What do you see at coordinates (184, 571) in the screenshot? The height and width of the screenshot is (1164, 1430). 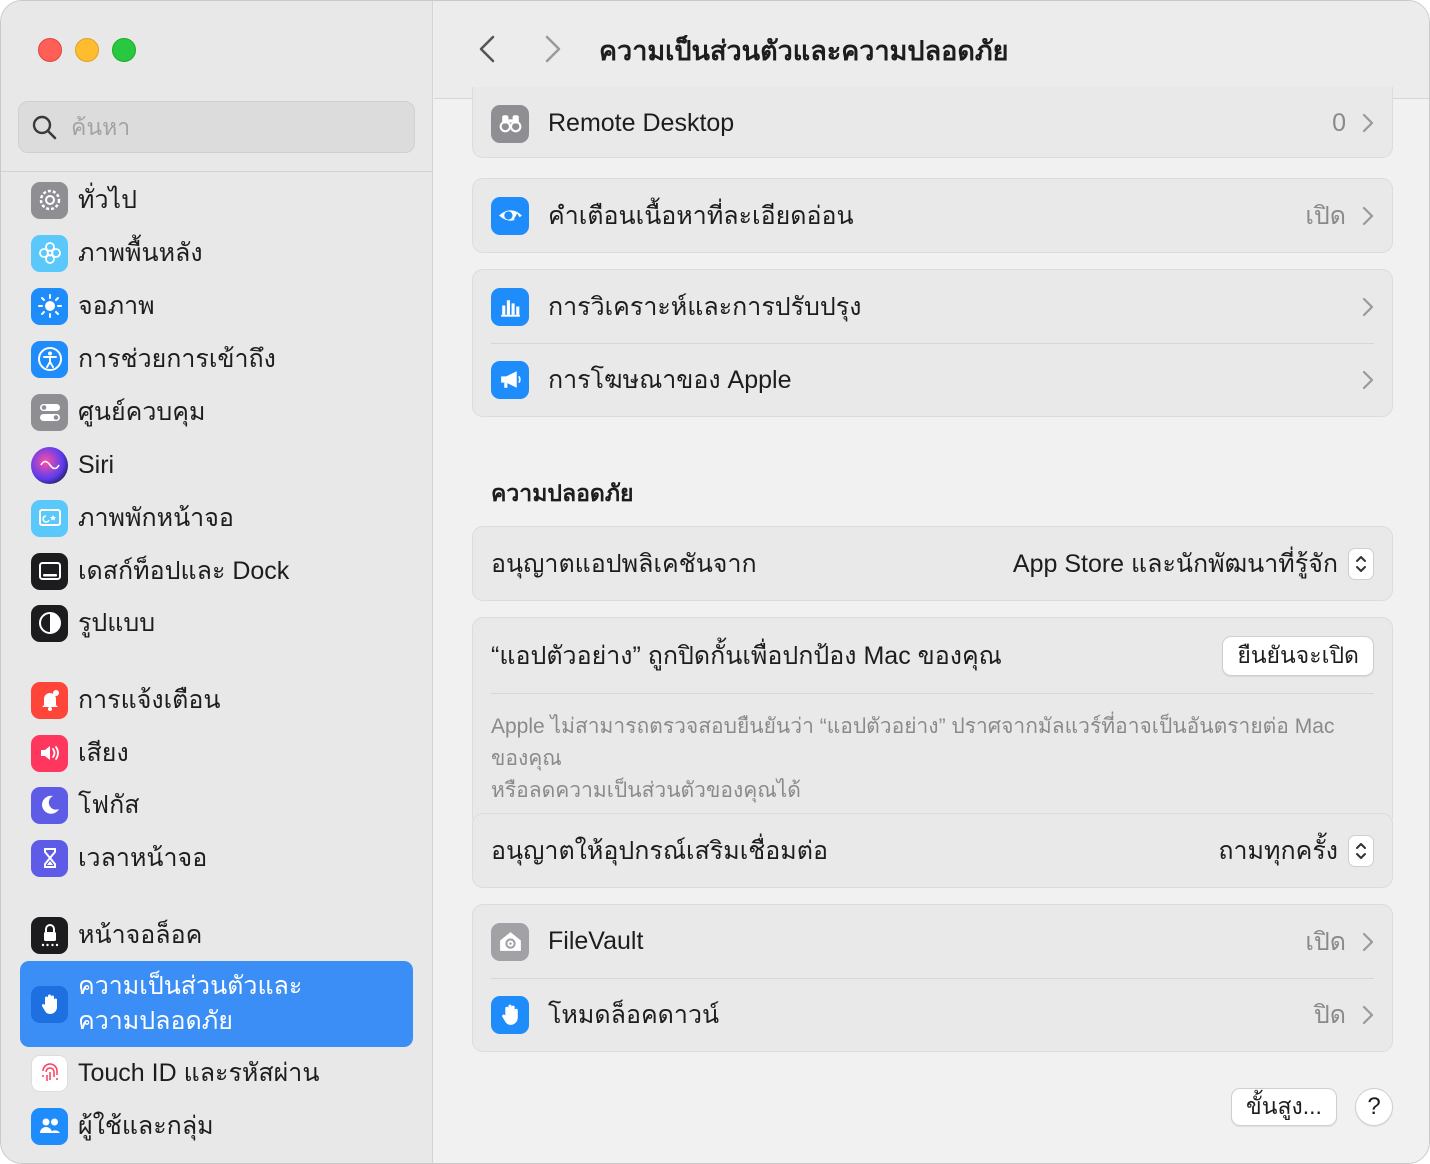 I see `sidebar-item-label: เดสก์ท็อปและ Dock` at bounding box center [184, 571].